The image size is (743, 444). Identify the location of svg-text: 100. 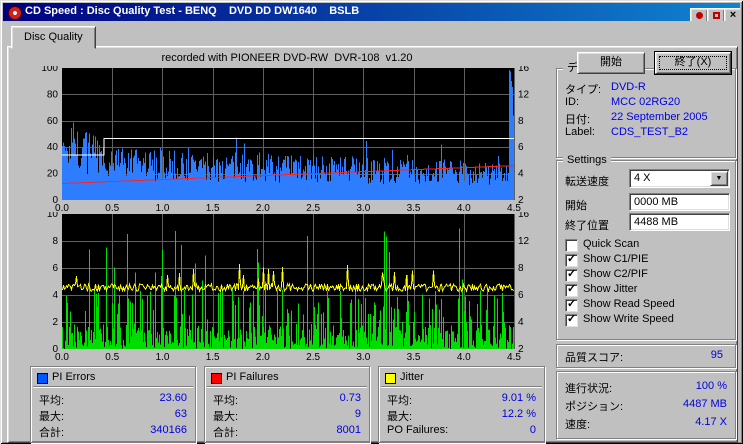
(49, 70).